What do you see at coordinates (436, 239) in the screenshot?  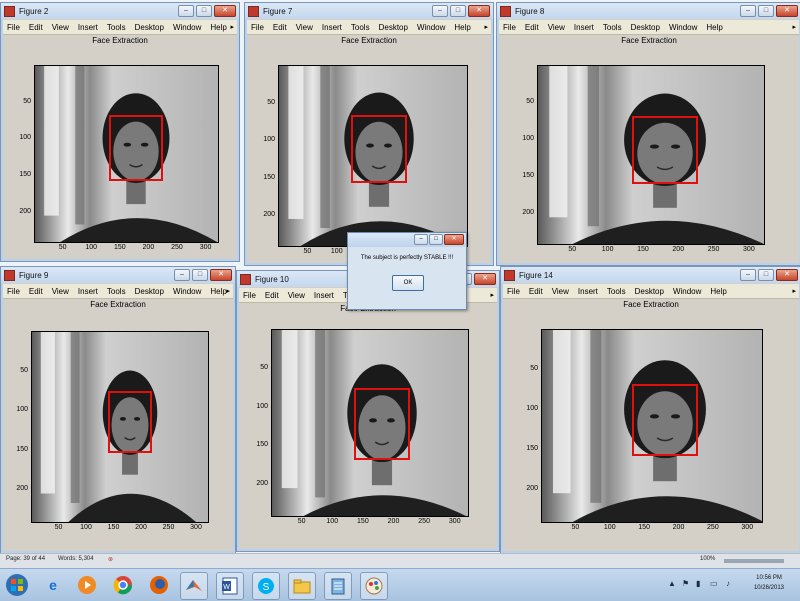 I see `dialog-maximize-button: □` at bounding box center [436, 239].